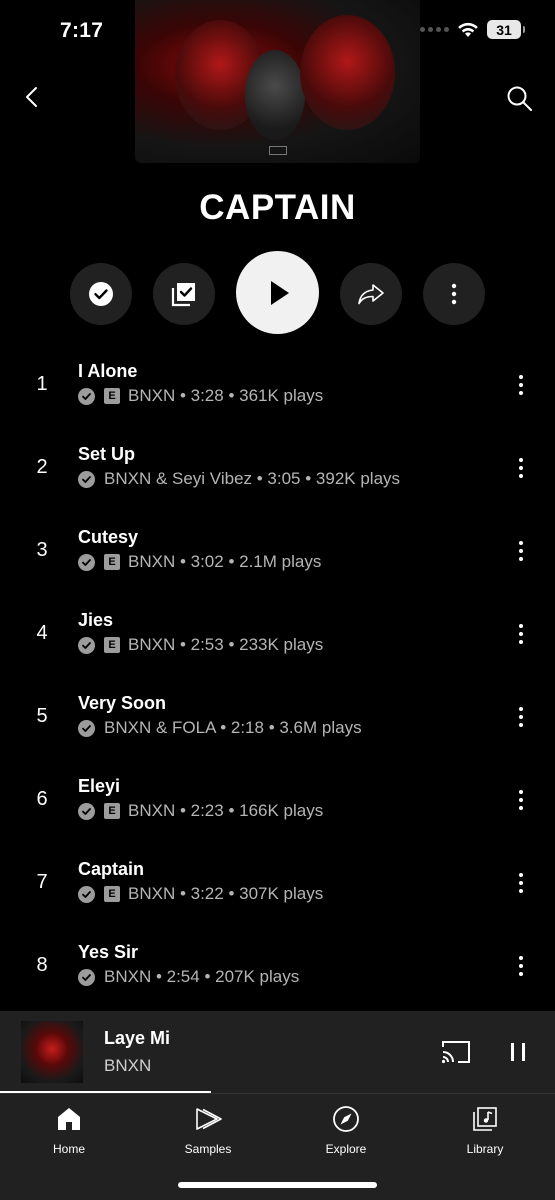  Describe the element at coordinates (485, 1119) in the screenshot. I see `library-icon` at that location.